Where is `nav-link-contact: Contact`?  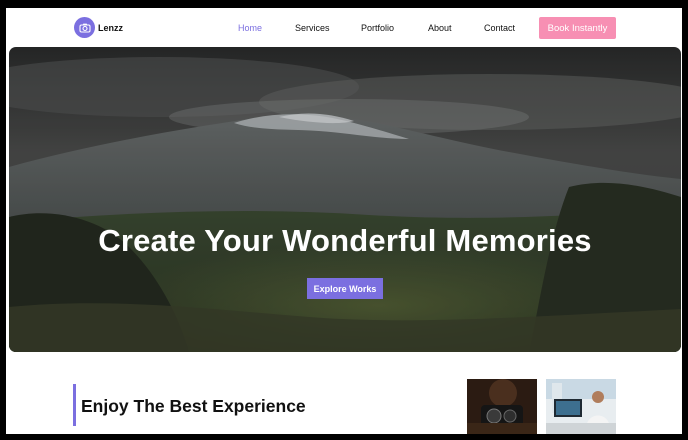 nav-link-contact: Contact is located at coordinates (499, 28).